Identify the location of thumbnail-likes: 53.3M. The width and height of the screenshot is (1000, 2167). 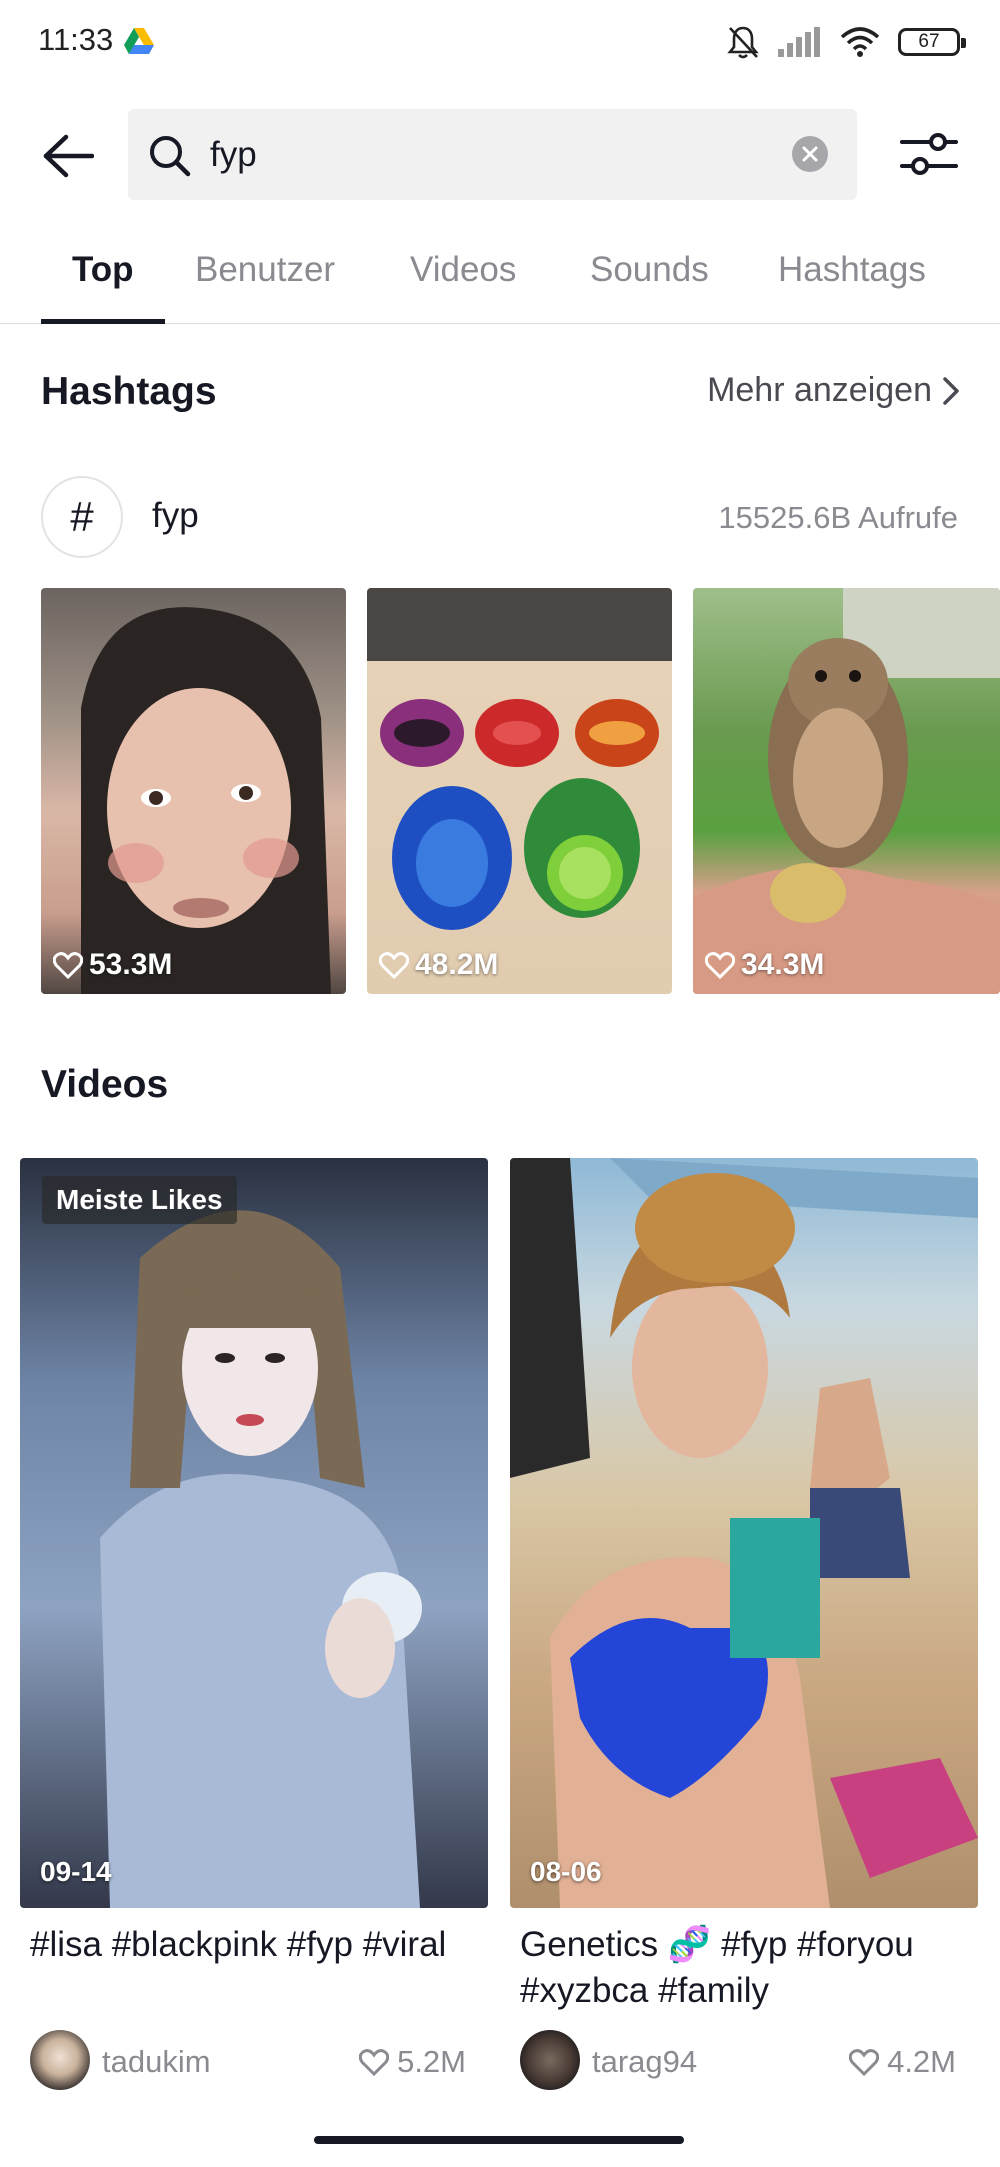
(112, 965).